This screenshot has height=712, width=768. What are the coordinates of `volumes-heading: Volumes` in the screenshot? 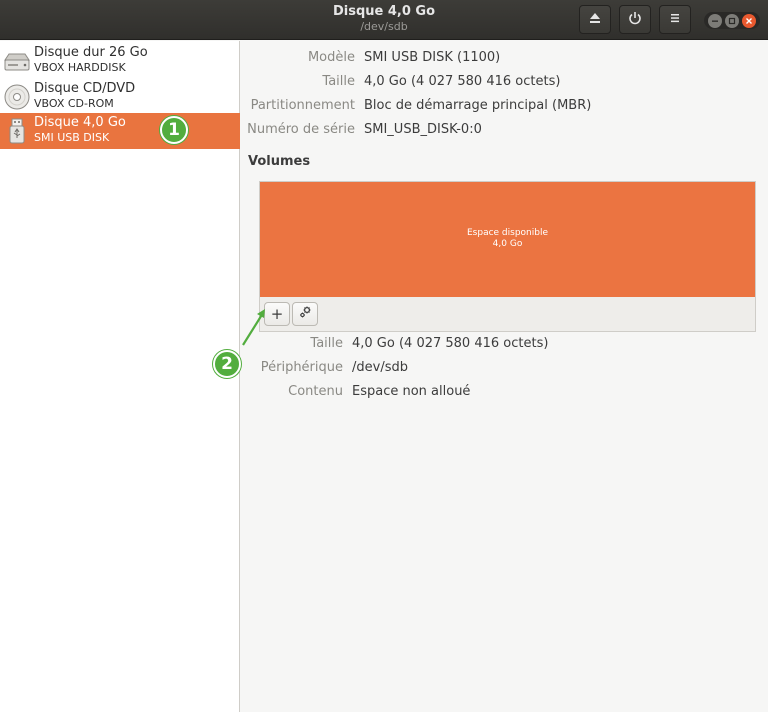 It's located at (279, 161).